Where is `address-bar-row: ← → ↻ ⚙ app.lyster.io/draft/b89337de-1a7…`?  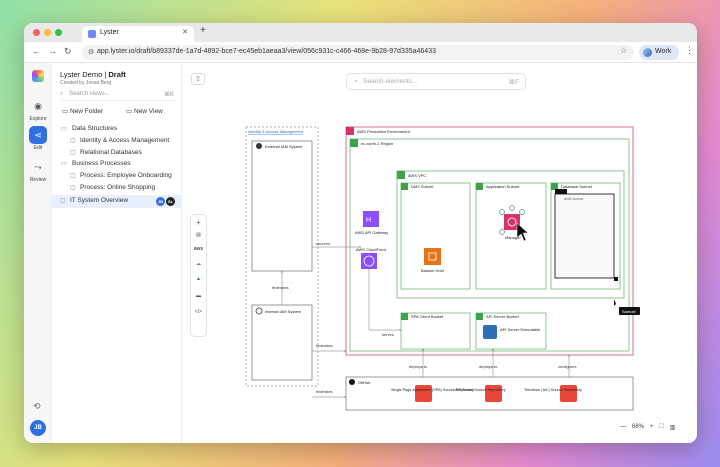 address-bar-row: ← → ↻ ⚙ app.lyster.io/draft/b89337de-1a7… is located at coordinates (360, 52).